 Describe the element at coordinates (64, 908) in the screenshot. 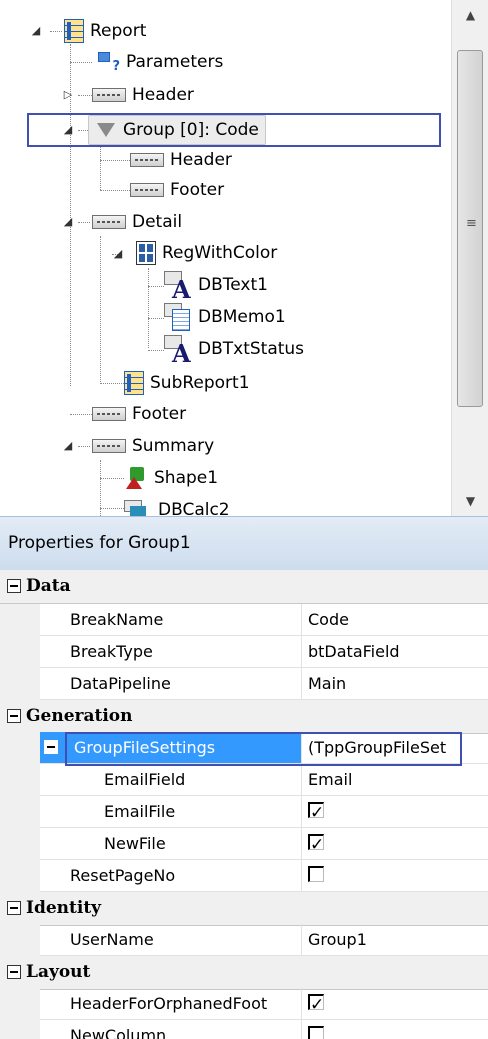

I see `category-label: Identity` at that location.